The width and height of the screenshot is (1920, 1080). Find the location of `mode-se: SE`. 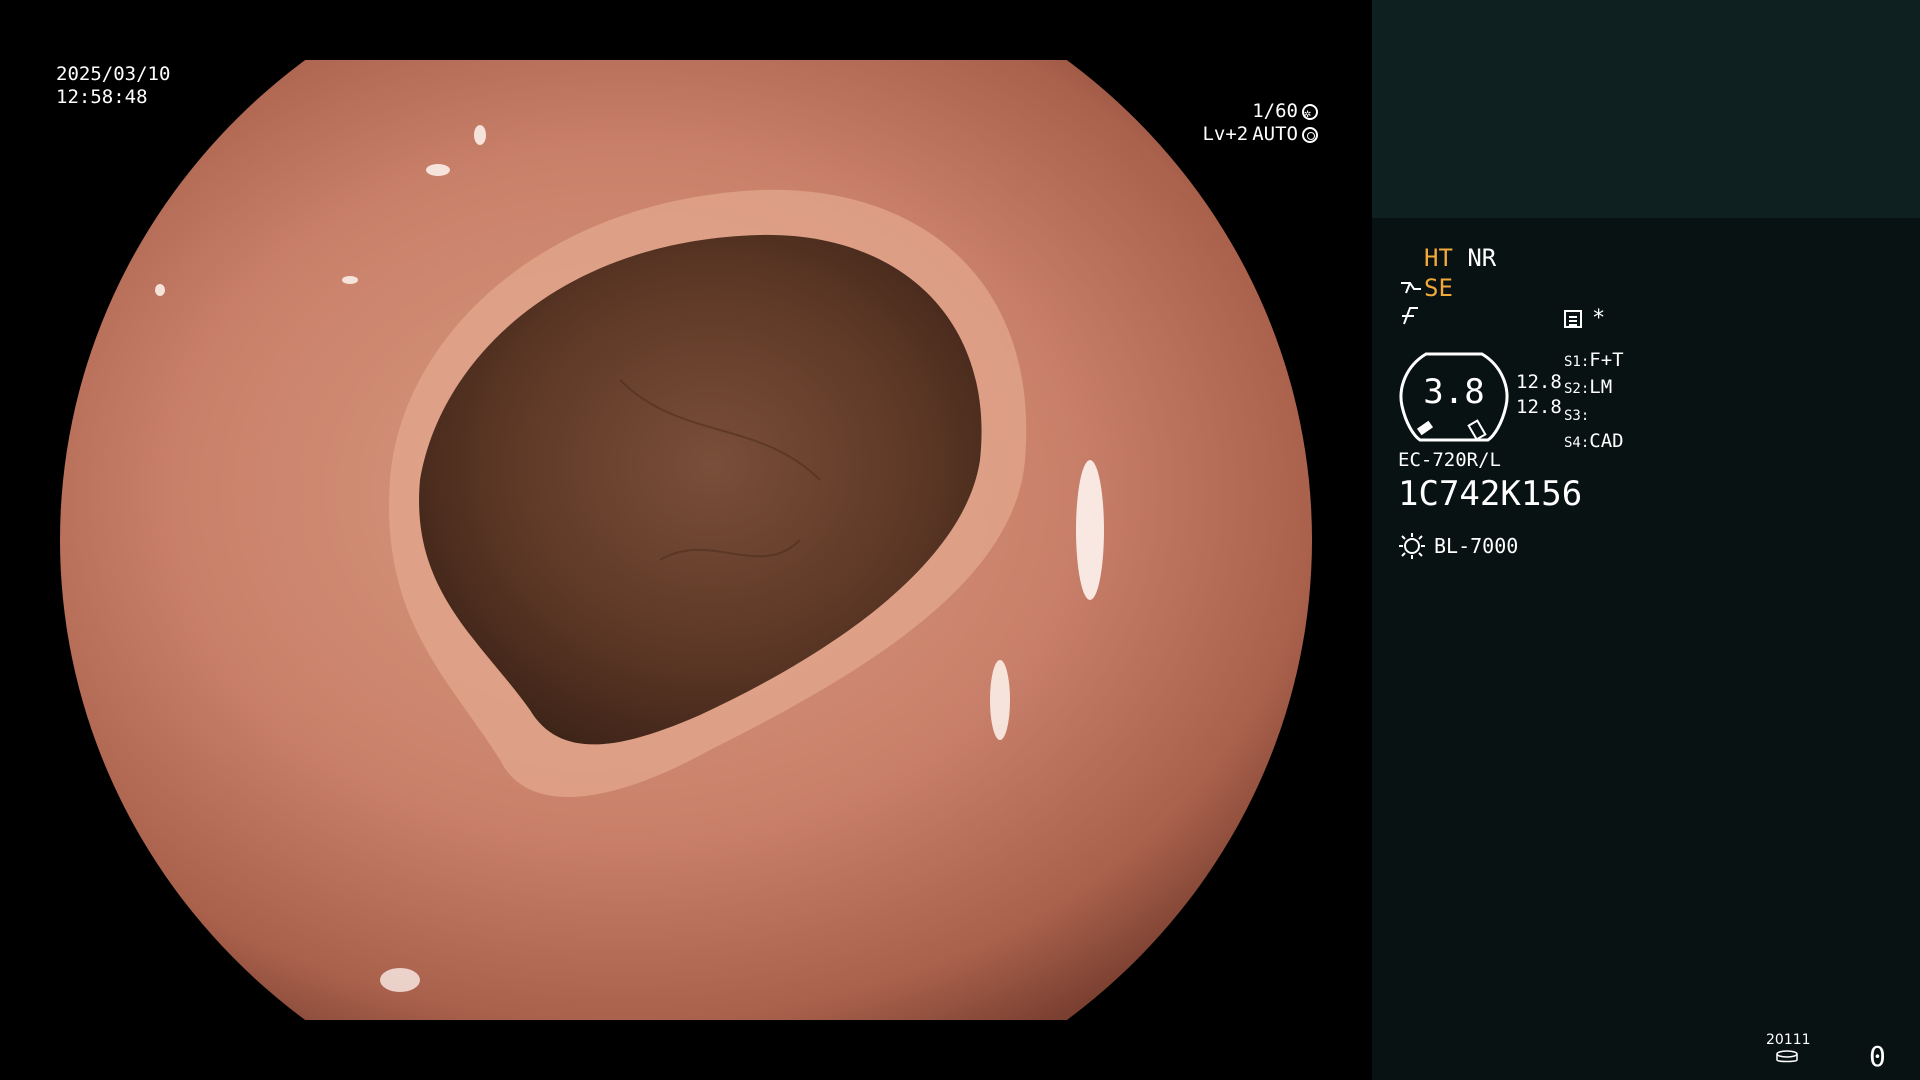

mode-se: SE is located at coordinates (1438, 288).